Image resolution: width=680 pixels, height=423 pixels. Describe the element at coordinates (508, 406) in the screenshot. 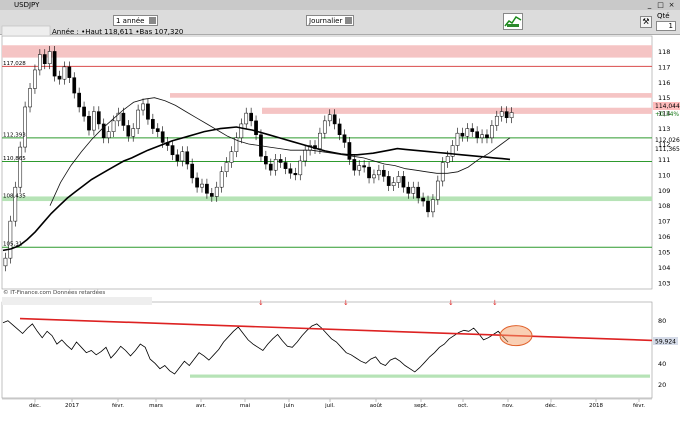

I see `x-tick-label: nov.` at that location.